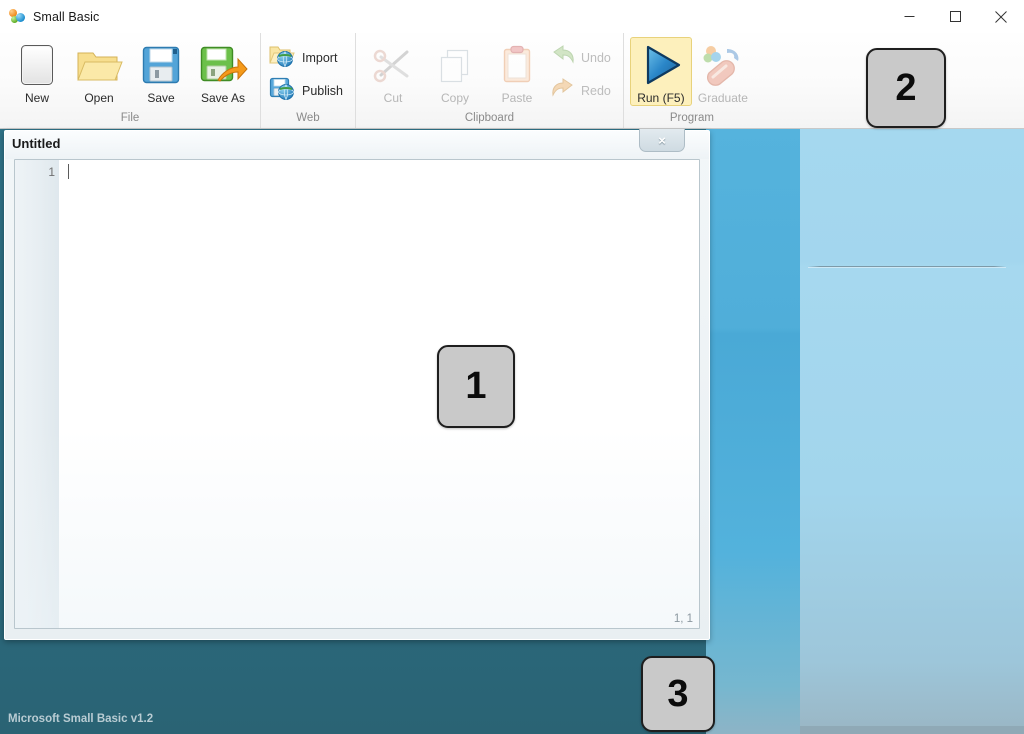 The height and width of the screenshot is (734, 1024). Describe the element at coordinates (662, 140) in the screenshot. I see `close-document-icon: ×` at that location.